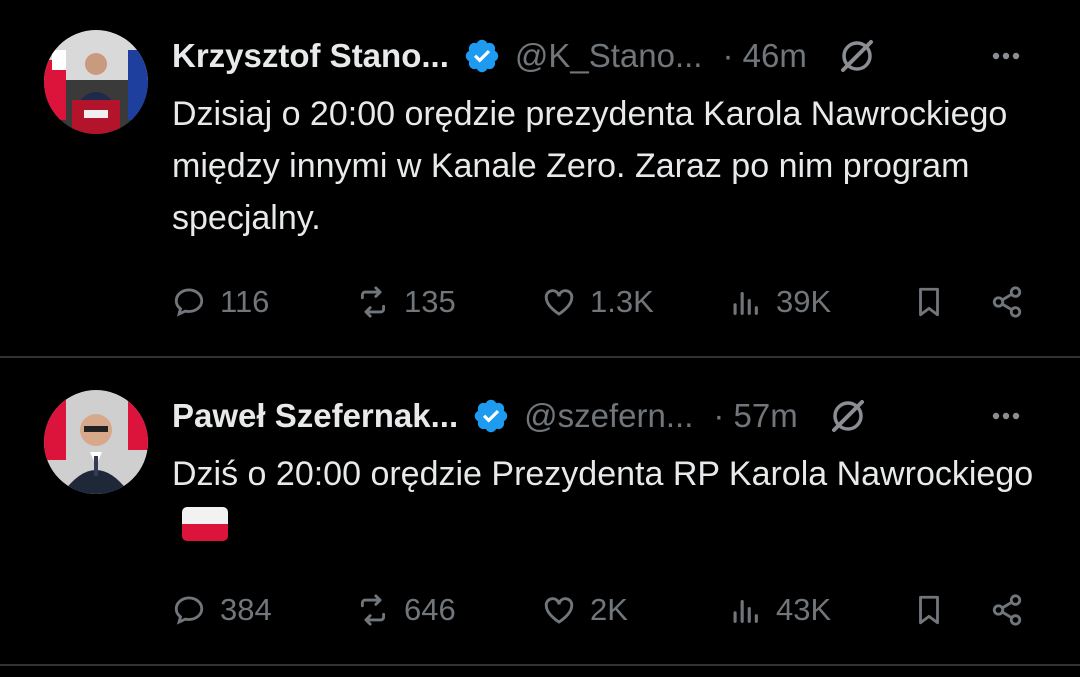  I want to click on tweet-actions: 384 646 2K 43K, so click(605, 610).